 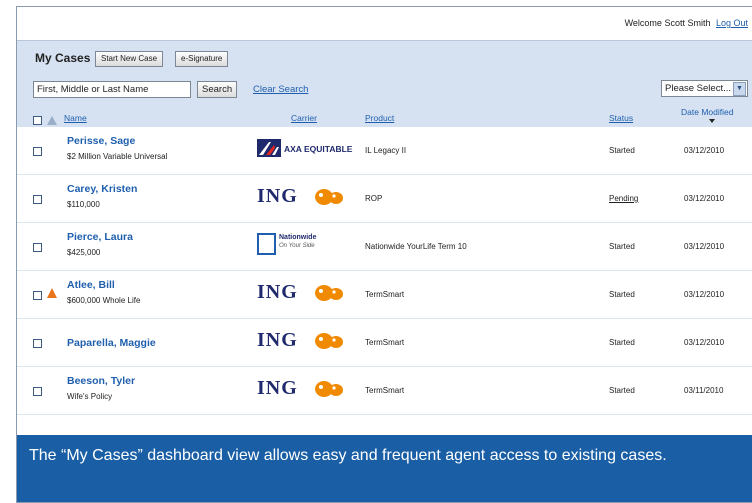 I want to click on case-name-link: Carey, Kristen, so click(x=102, y=189).